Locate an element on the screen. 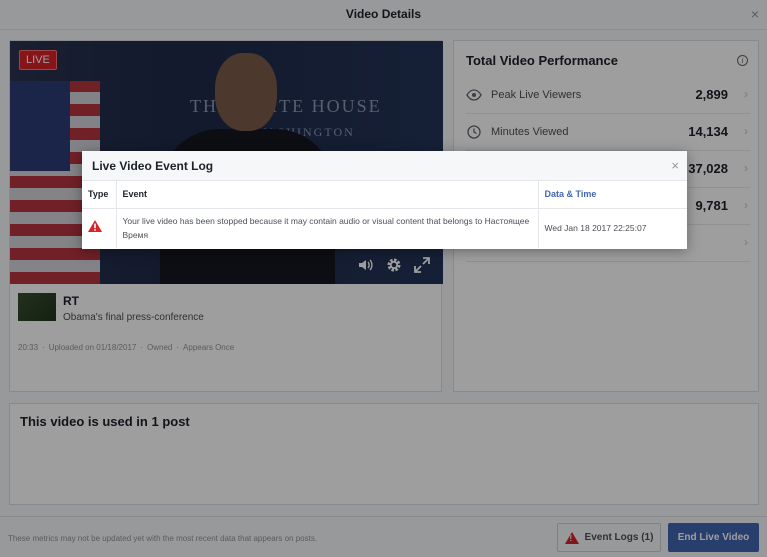 The width and height of the screenshot is (767, 557). row-datetime: Wed Jan 18 2017 22:25:07 is located at coordinates (595, 228).